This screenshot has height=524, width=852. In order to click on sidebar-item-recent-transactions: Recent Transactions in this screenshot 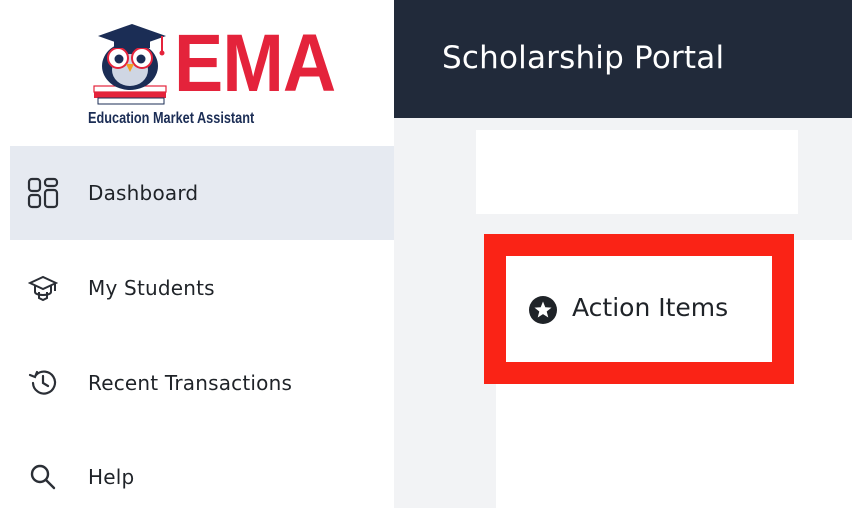, I will do `click(202, 383)`.